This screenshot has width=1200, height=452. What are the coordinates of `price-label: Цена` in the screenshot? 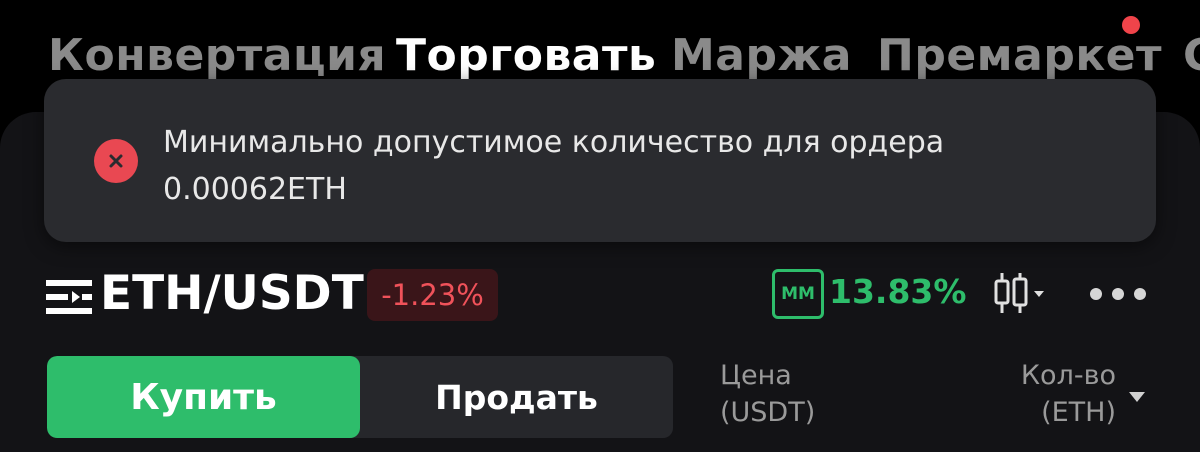 It's located at (756, 375).